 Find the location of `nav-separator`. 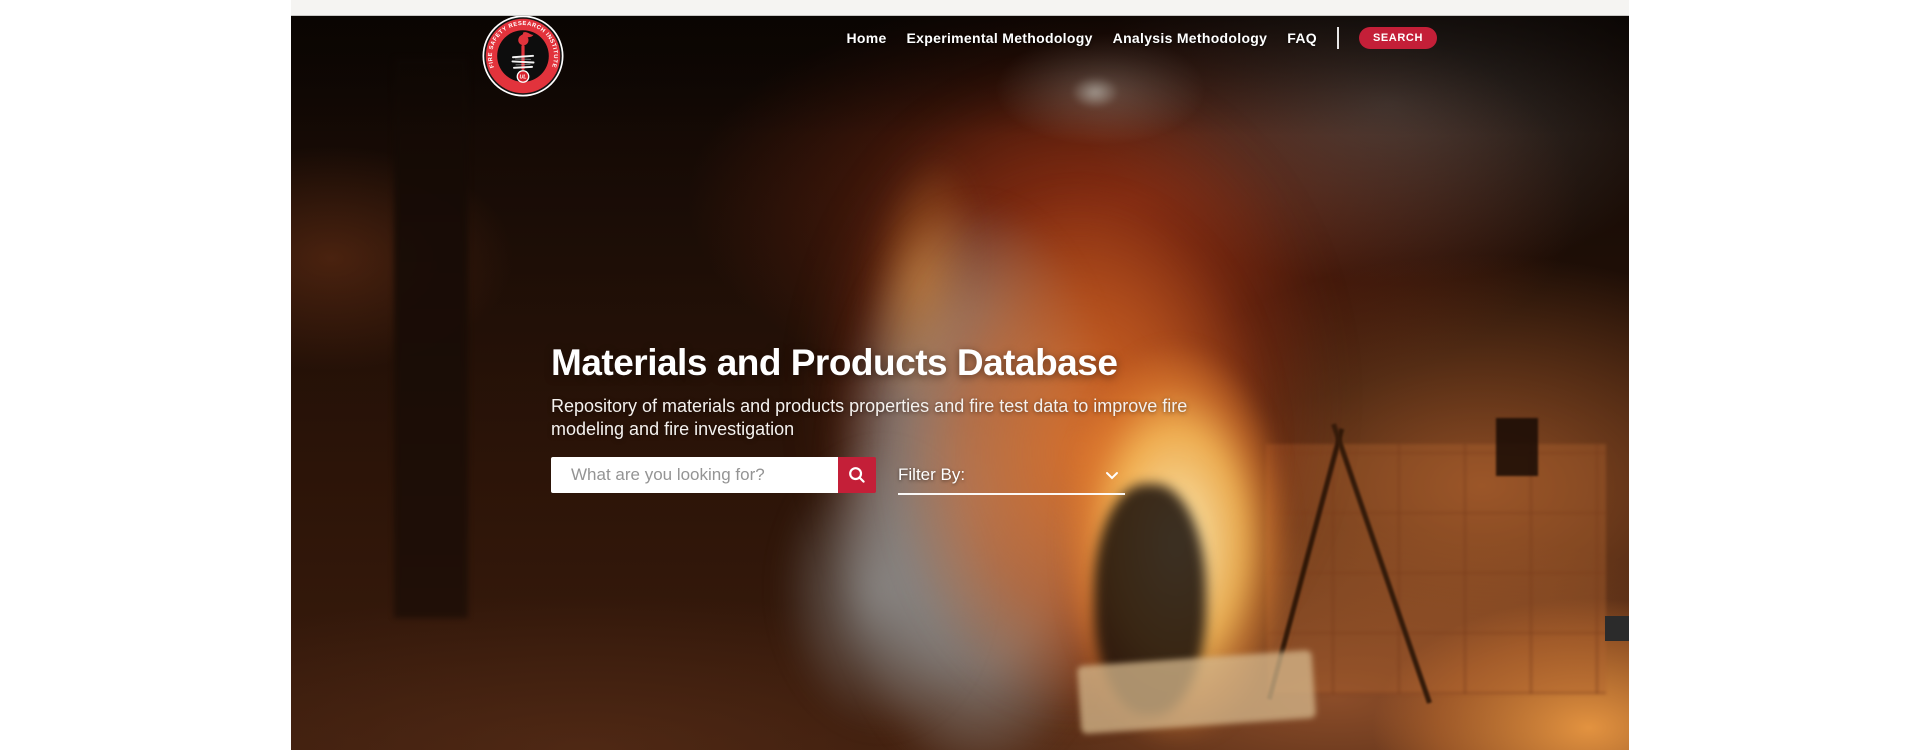

nav-separator is located at coordinates (1337, 38).